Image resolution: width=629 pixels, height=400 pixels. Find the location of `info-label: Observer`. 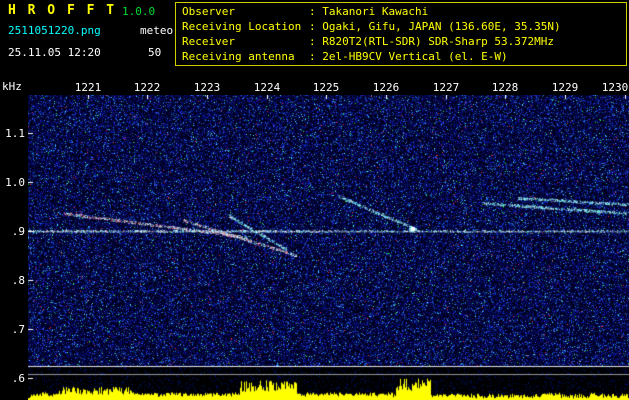

info-label: Observer is located at coordinates (208, 11).